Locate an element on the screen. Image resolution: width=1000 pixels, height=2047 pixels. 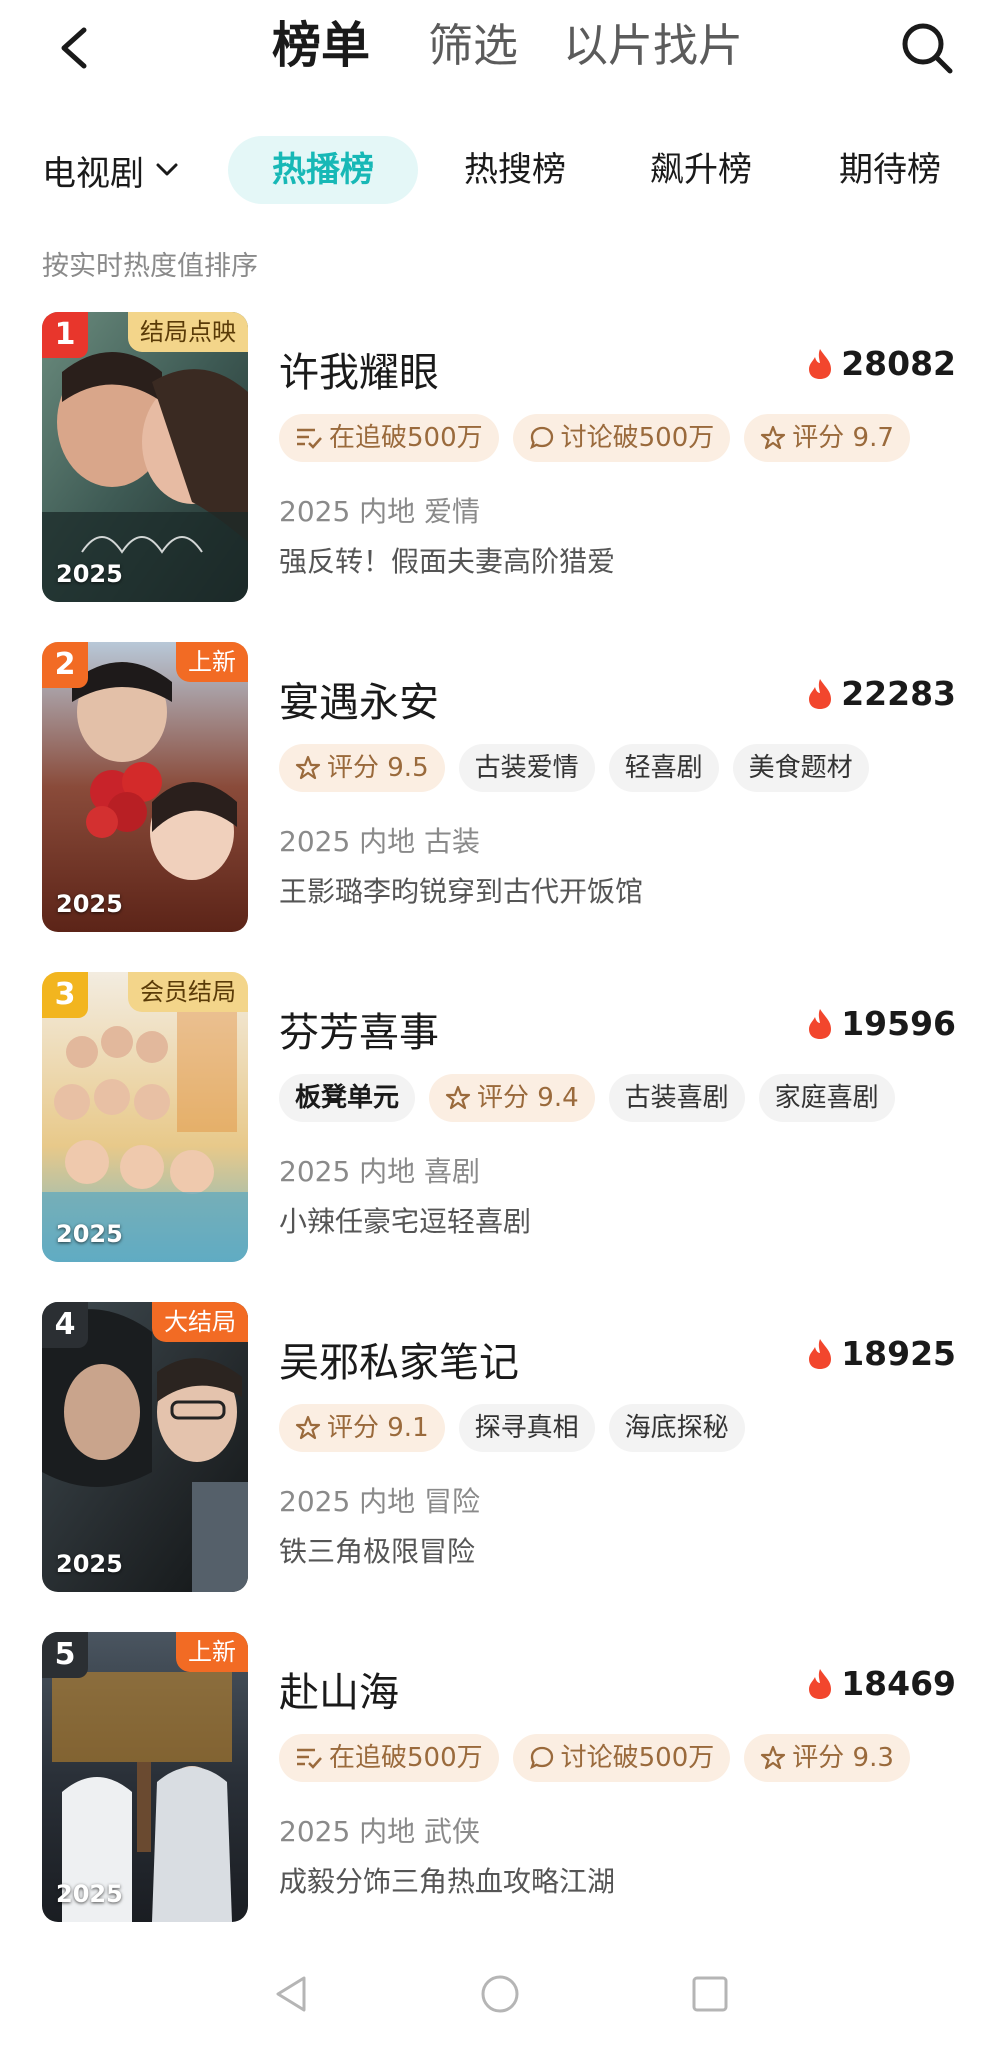
back-arrow-icon is located at coordinates (74, 48).